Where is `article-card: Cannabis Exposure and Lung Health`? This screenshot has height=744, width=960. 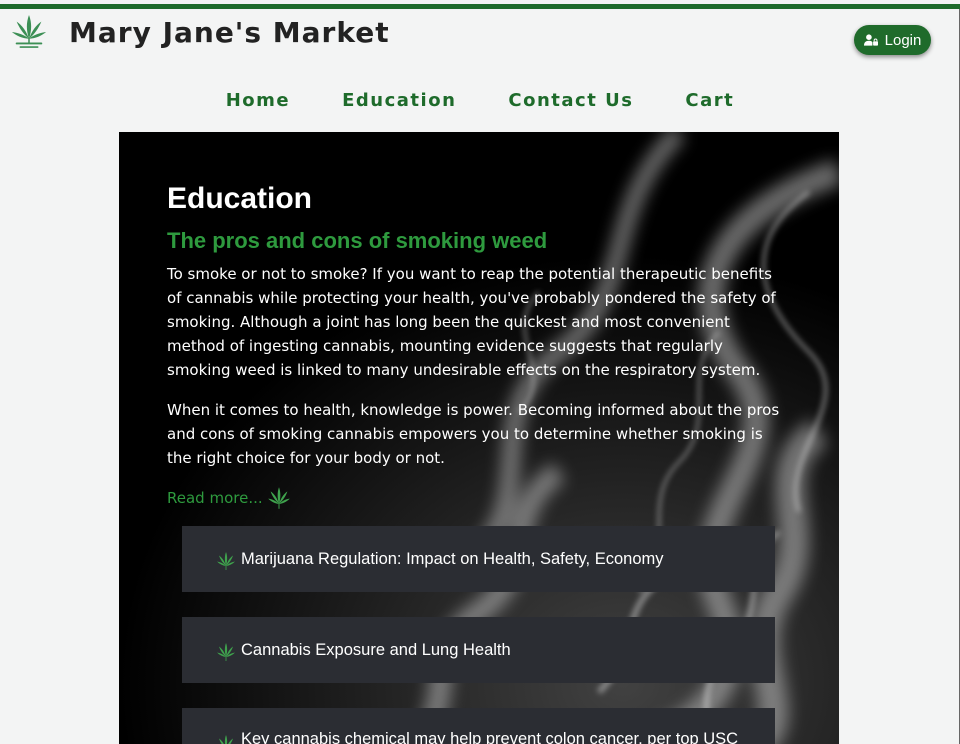 article-card: Cannabis Exposure and Lung Health is located at coordinates (478, 650).